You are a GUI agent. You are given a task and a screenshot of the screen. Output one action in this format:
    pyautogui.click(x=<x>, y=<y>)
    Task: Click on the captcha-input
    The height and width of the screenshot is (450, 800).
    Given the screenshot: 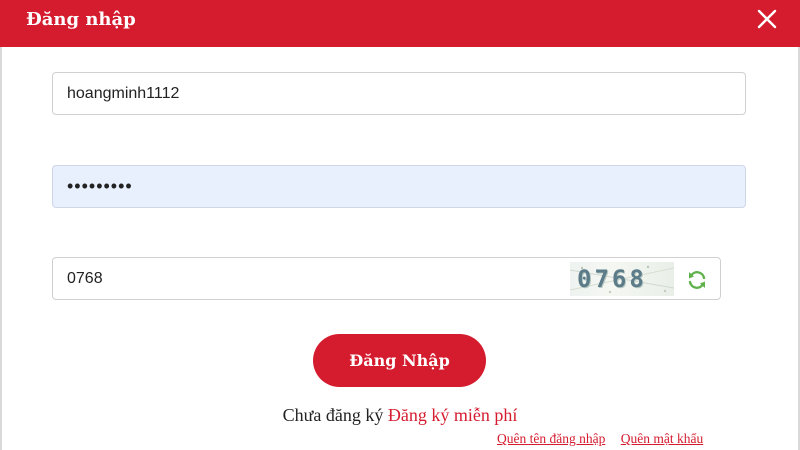 What is the action you would take?
    pyautogui.click(x=303, y=278)
    